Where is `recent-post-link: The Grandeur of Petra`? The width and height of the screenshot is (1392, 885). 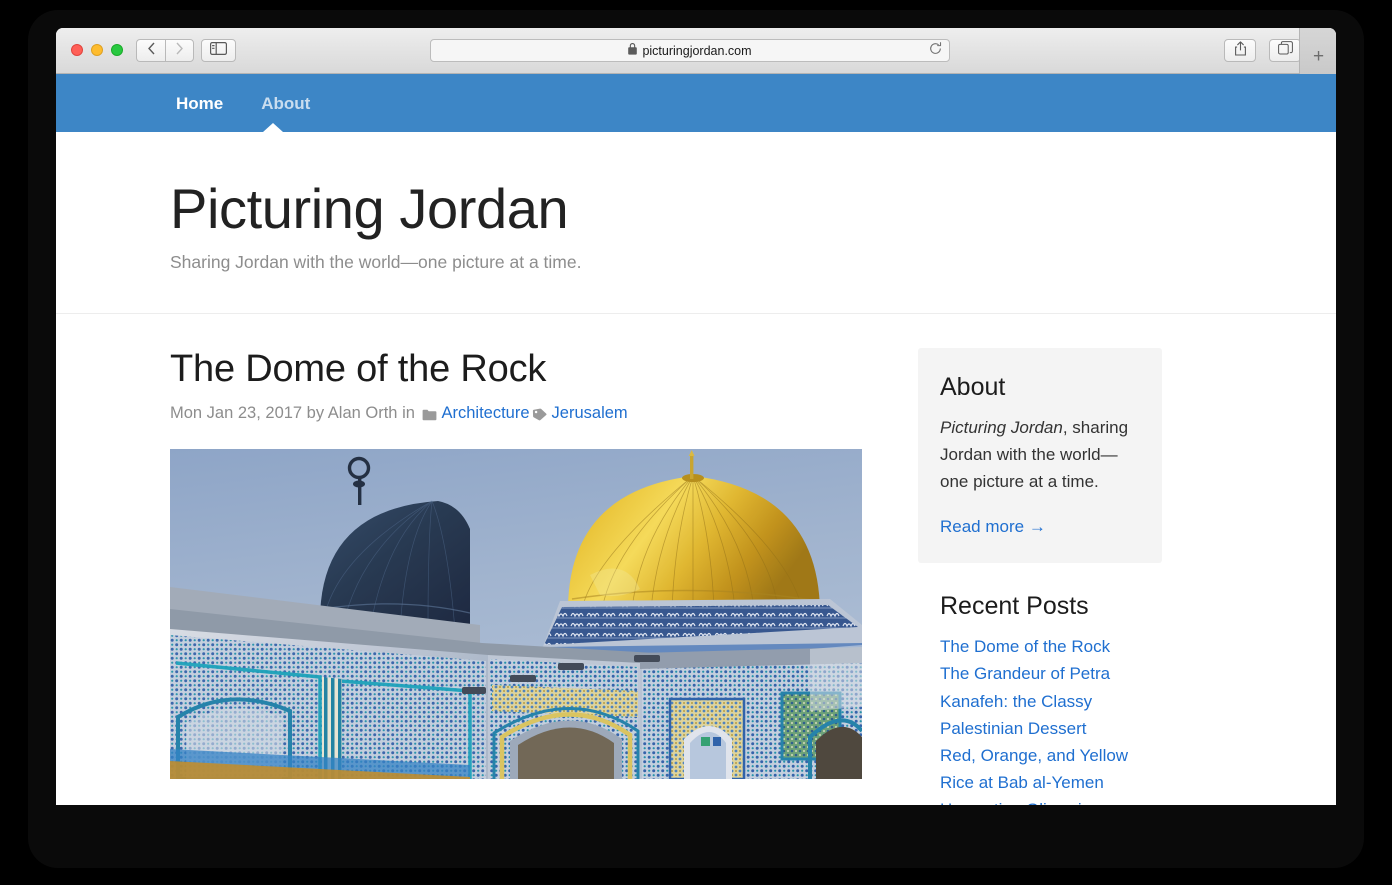
recent-post-link: The Grandeur of Petra is located at coordinates (1051, 673).